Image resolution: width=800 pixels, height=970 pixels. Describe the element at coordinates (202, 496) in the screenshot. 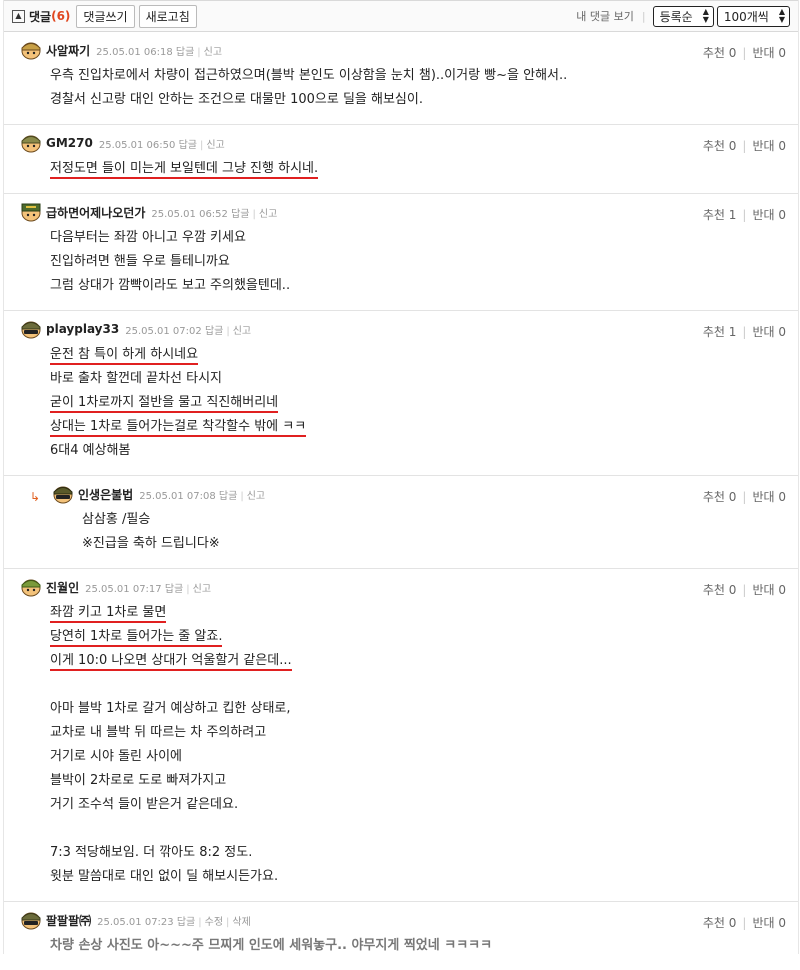

I see `comment-meta: 25.05.01 07:08 답글 | 신고` at that location.